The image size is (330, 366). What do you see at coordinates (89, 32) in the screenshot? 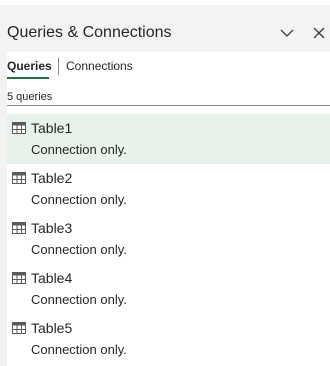
I see `pane-title: Queries & Connections` at bounding box center [89, 32].